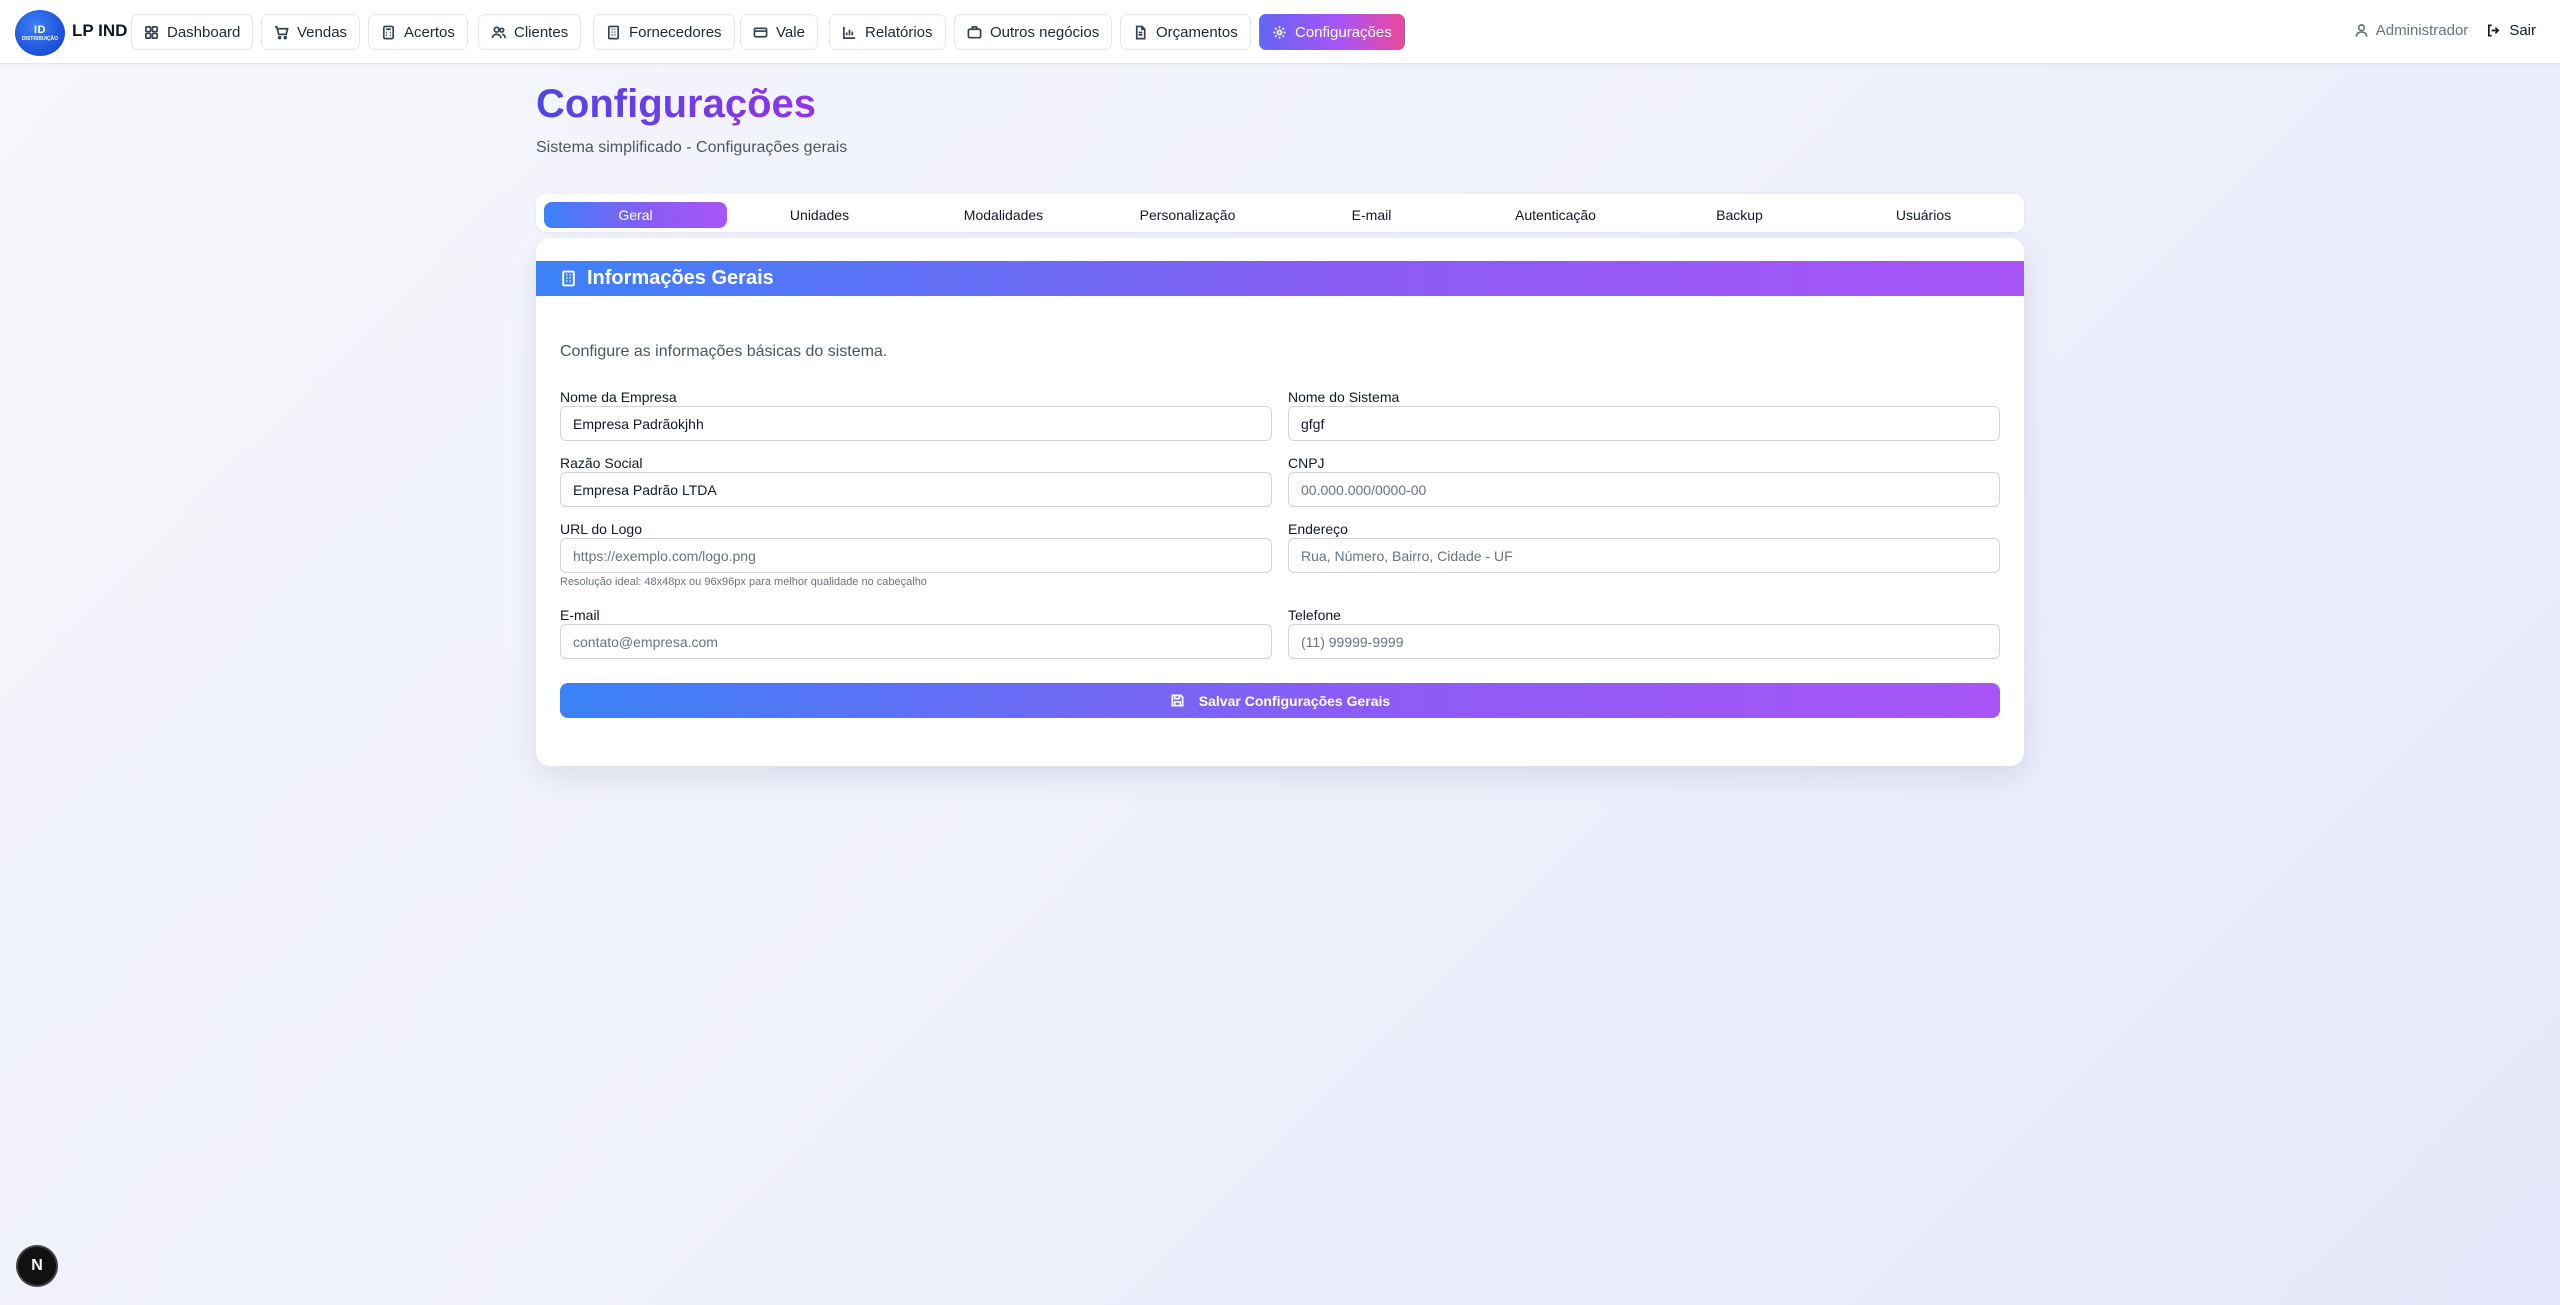 The image size is (2560, 1305). Describe the element at coordinates (916, 555) in the screenshot. I see `logo-url-input` at that location.